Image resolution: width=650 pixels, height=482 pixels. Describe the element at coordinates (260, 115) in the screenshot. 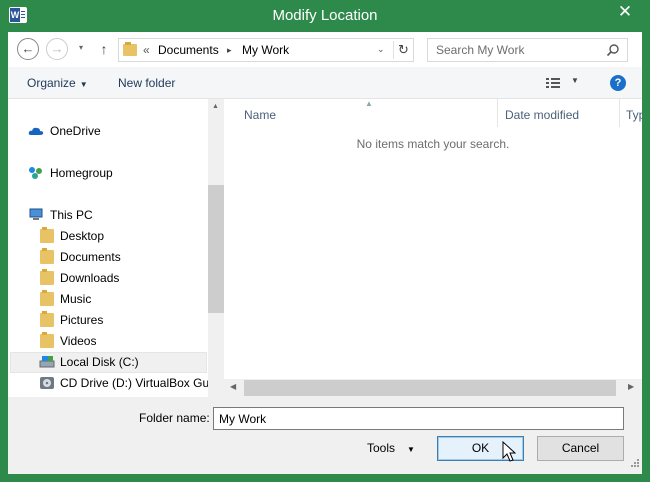

I see `column-header-name: Name` at that location.